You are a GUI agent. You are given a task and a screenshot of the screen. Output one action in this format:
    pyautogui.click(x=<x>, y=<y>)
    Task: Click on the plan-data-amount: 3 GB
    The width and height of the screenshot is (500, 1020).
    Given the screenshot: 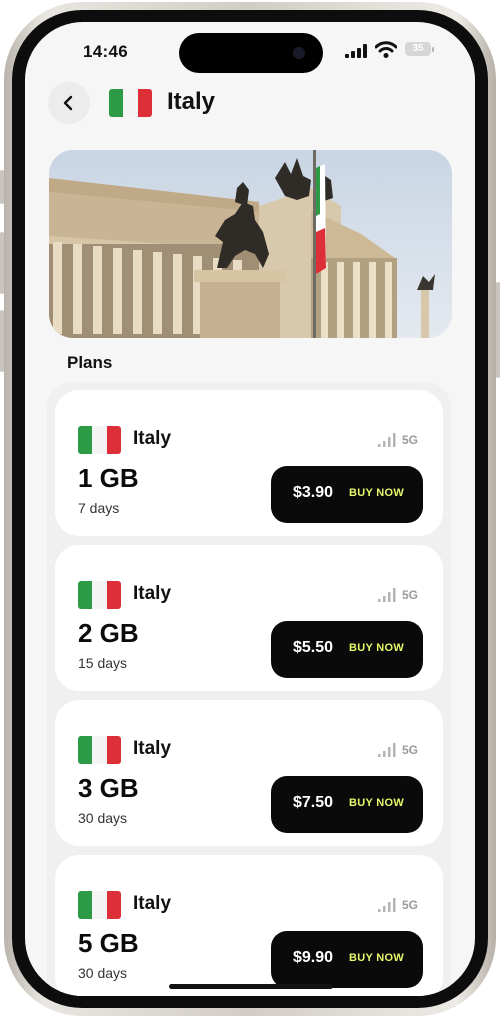 What is the action you would take?
    pyautogui.click(x=108, y=788)
    